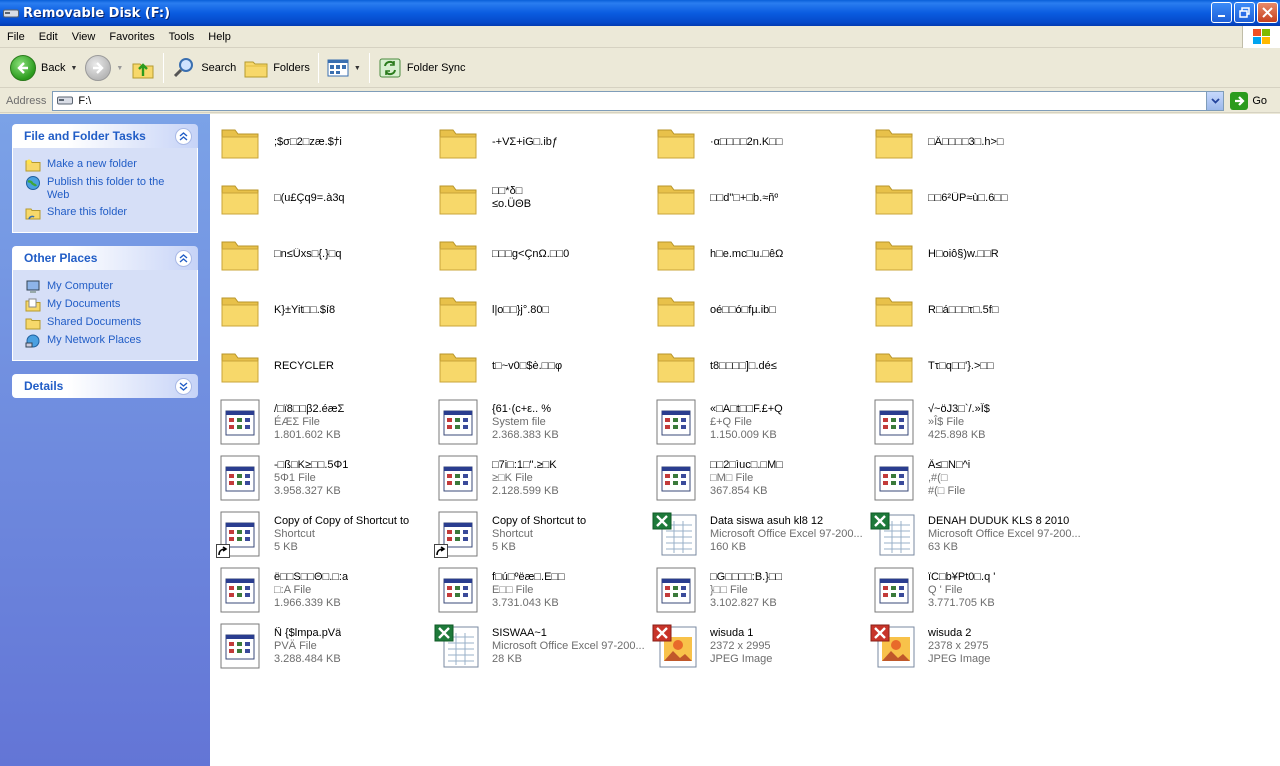 The width and height of the screenshot is (1280, 766). I want to click on file-item: □7i□:1□".≥□K ≥□K File 2.128.599 KB, so click(539, 478).